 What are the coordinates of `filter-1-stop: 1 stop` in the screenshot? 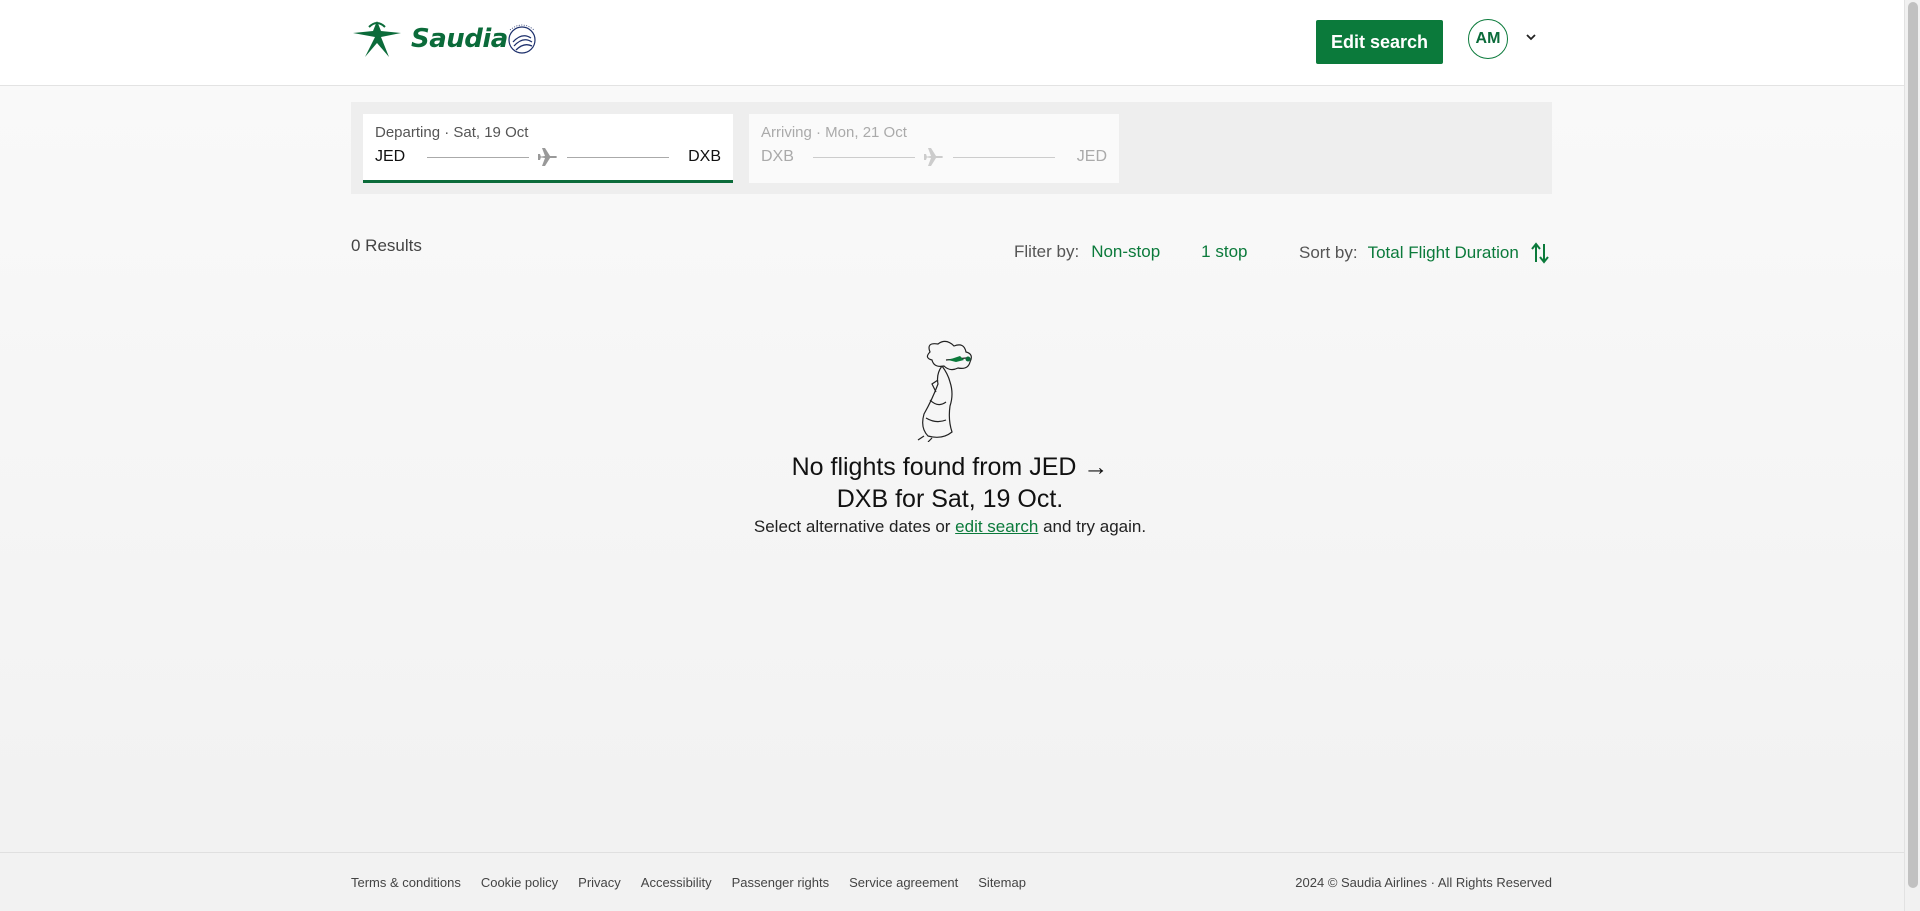 It's located at (1224, 252).